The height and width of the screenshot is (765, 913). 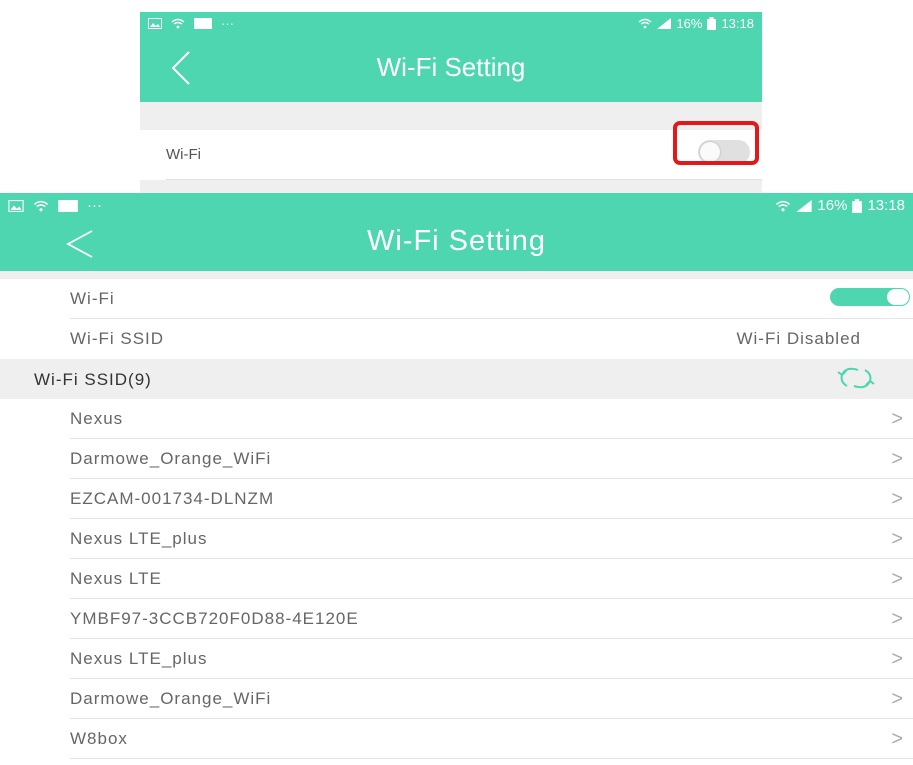 What do you see at coordinates (898, 297) in the screenshot?
I see `toggle-knob` at bounding box center [898, 297].